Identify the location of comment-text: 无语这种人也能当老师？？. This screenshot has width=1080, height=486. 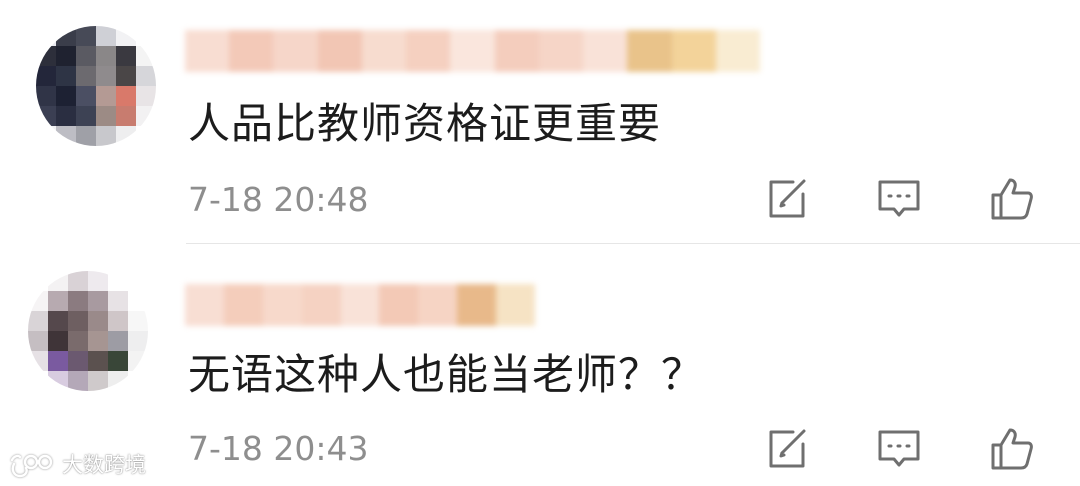
(446, 374).